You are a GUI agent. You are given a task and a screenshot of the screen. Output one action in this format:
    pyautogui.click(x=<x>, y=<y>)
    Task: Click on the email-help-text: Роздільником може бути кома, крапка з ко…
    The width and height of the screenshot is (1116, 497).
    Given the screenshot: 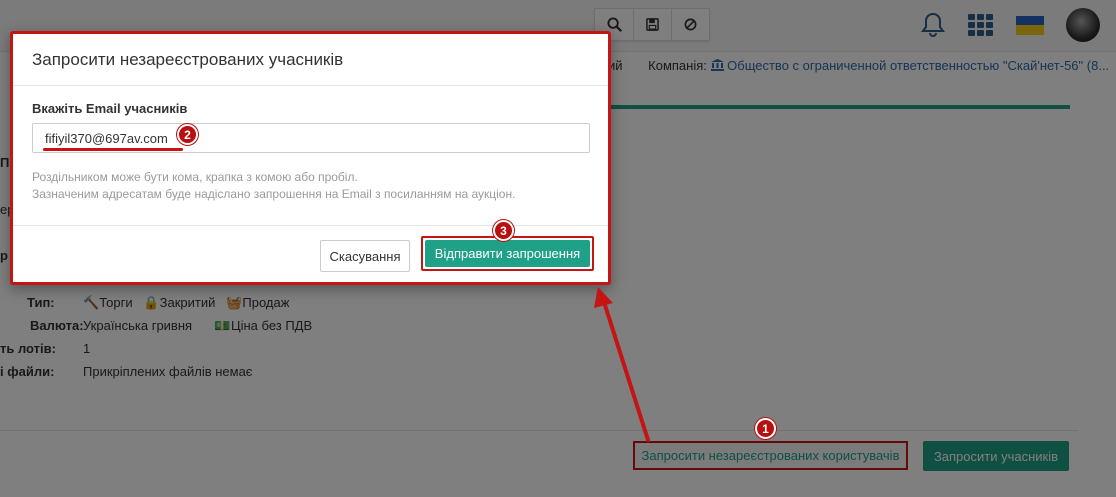 What is the action you would take?
    pyautogui.click(x=273, y=186)
    